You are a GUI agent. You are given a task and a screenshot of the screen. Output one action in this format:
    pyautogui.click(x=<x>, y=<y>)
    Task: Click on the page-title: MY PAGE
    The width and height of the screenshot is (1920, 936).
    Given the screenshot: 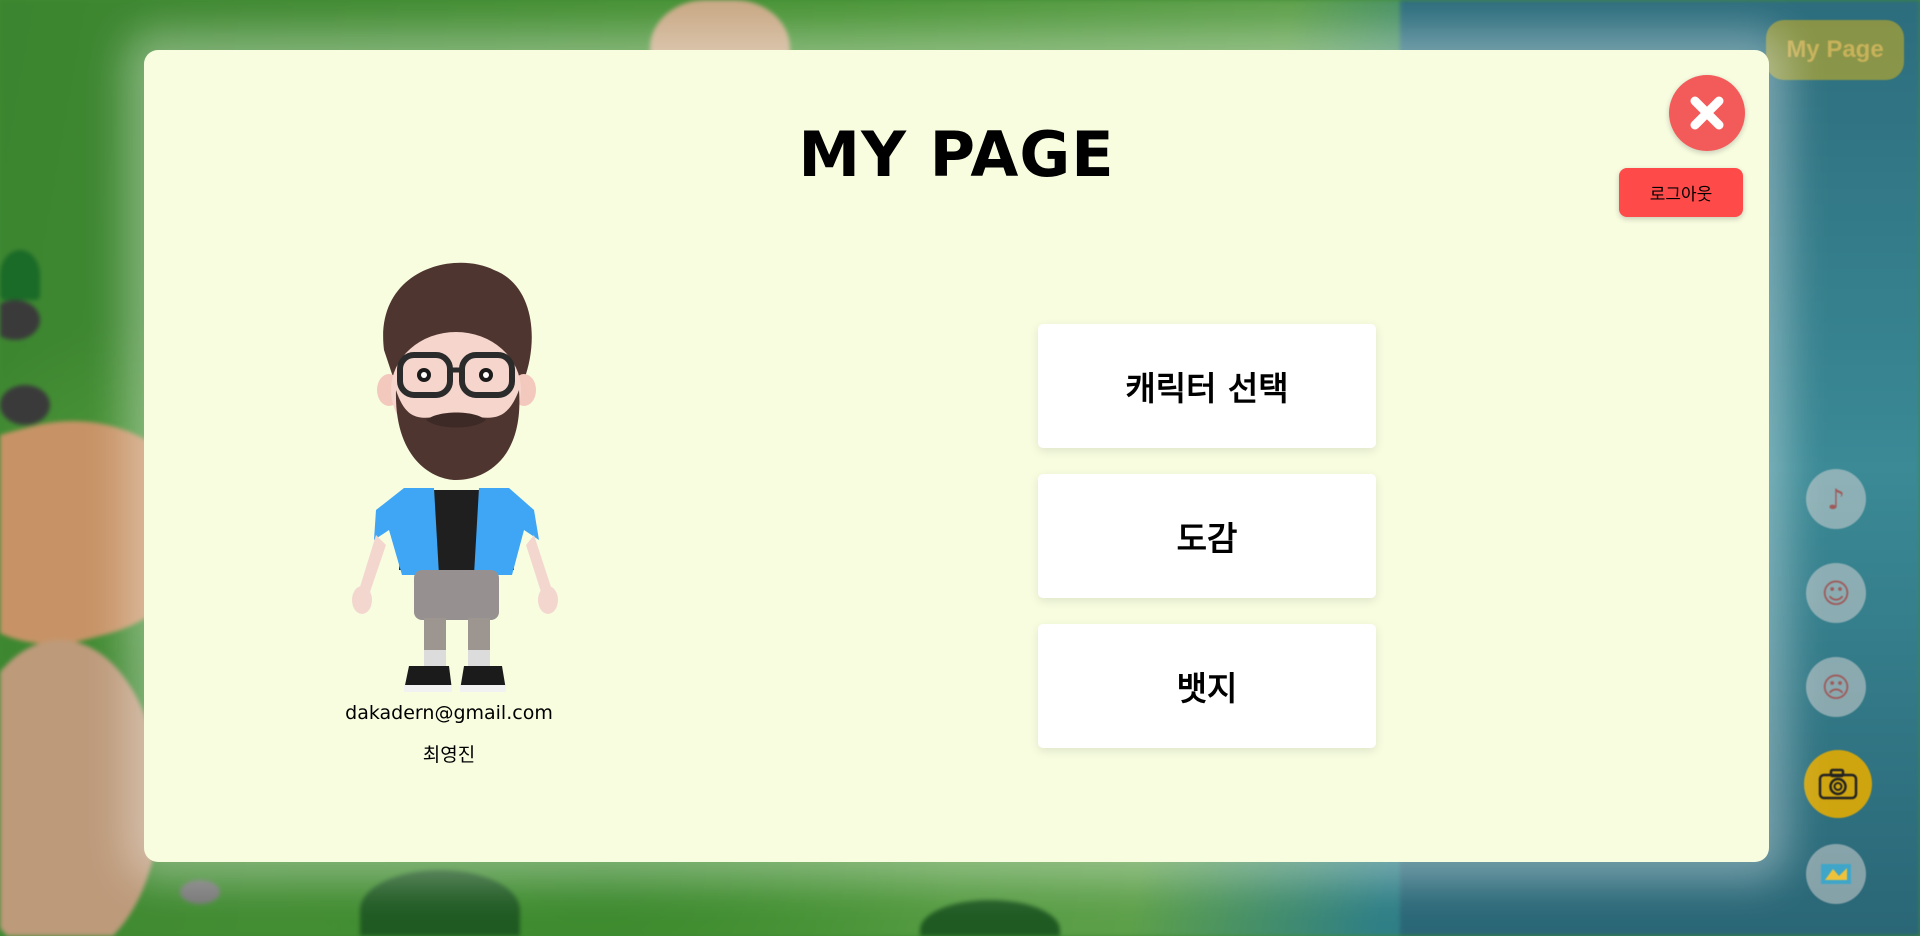 What is the action you would take?
    pyautogui.click(x=956, y=154)
    